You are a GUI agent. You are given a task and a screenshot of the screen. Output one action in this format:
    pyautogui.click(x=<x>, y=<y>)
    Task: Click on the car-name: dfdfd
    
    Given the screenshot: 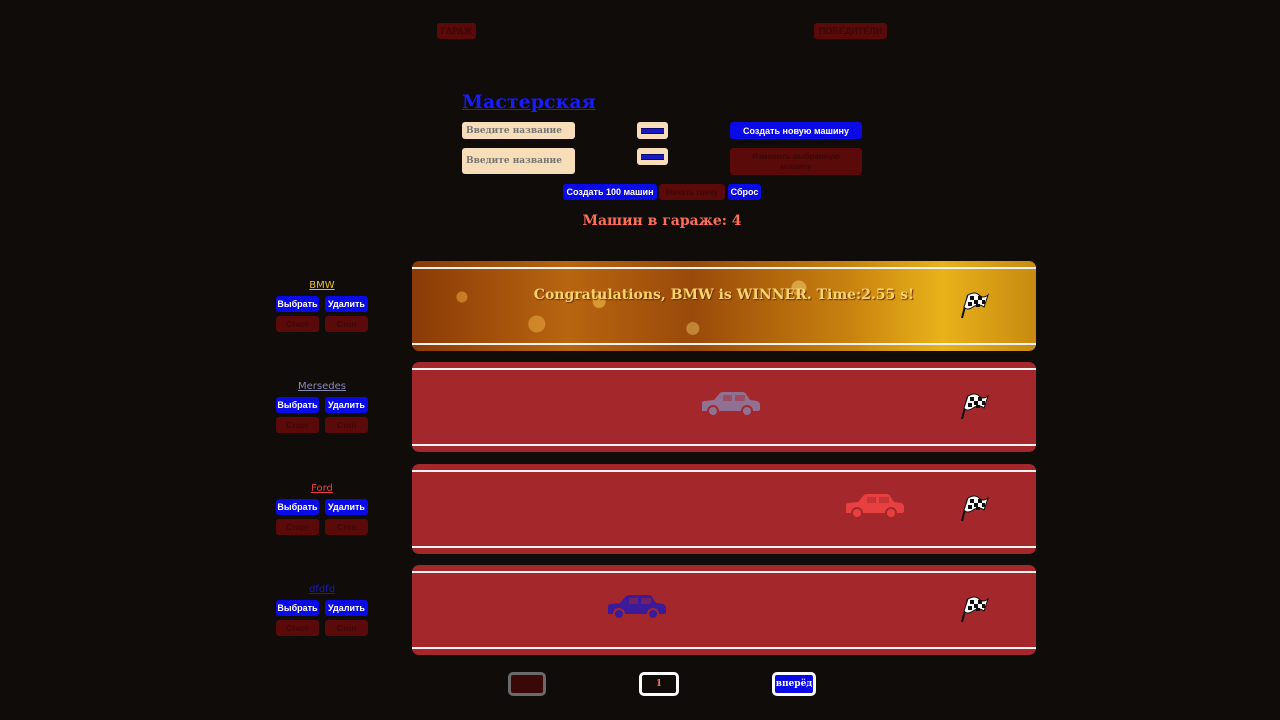 What is the action you would take?
    pyautogui.click(x=322, y=589)
    